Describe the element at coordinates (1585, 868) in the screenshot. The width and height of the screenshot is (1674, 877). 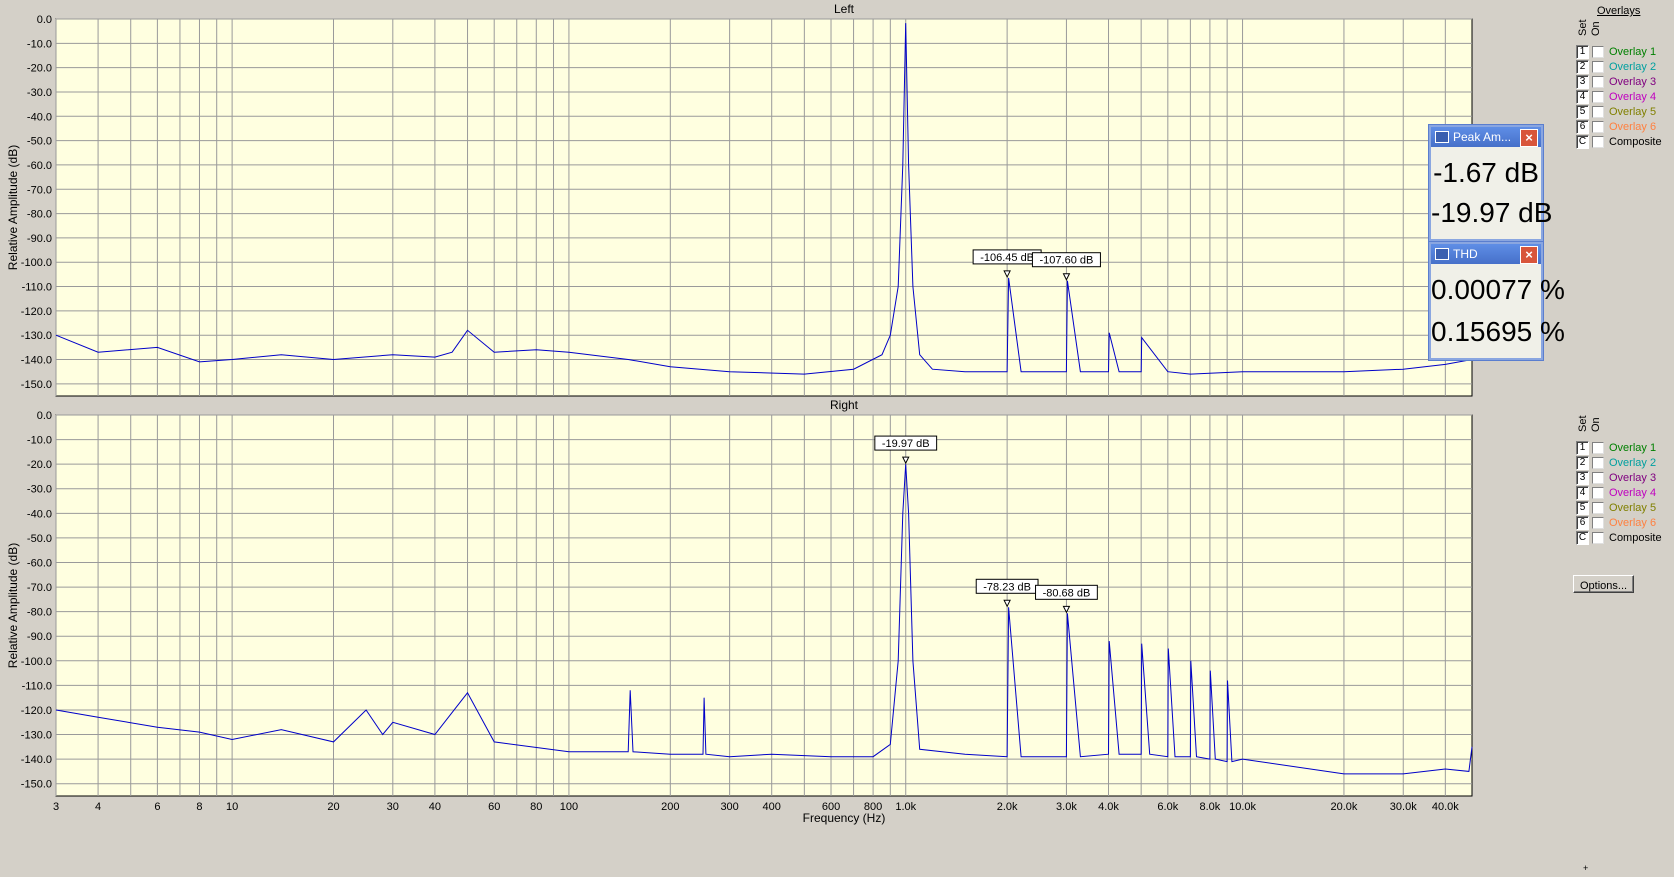
I see `resize-grip-icon: +` at that location.